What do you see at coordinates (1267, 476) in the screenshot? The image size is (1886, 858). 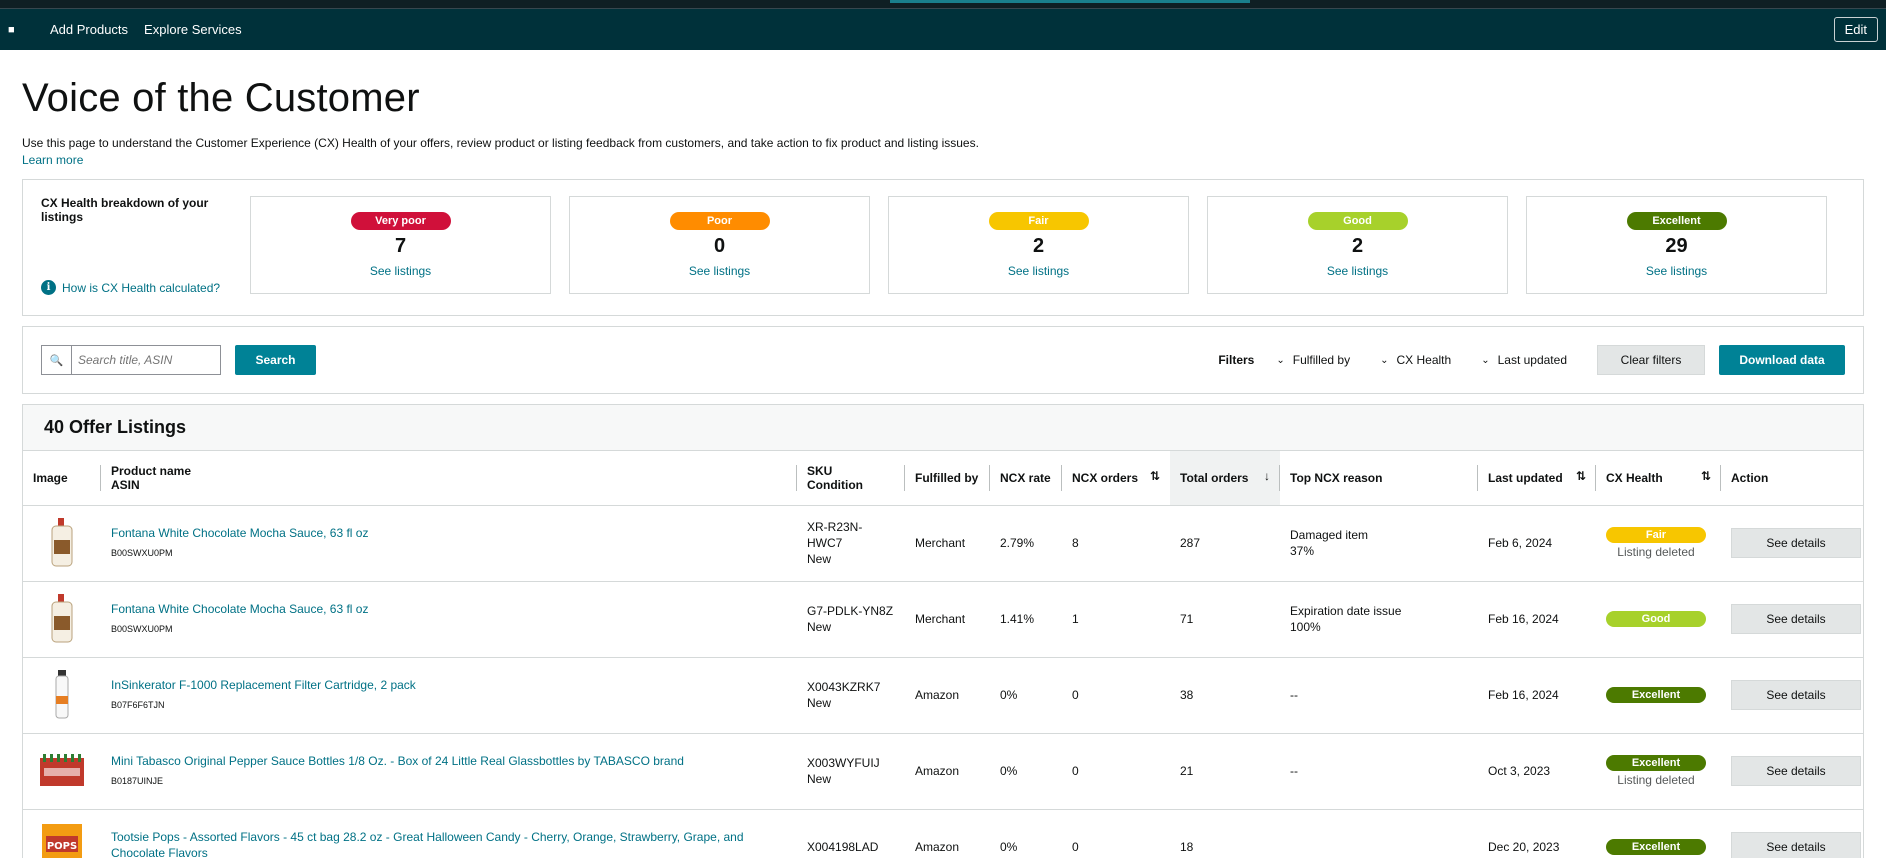 I see `sort-descending-icon: ↓` at bounding box center [1267, 476].